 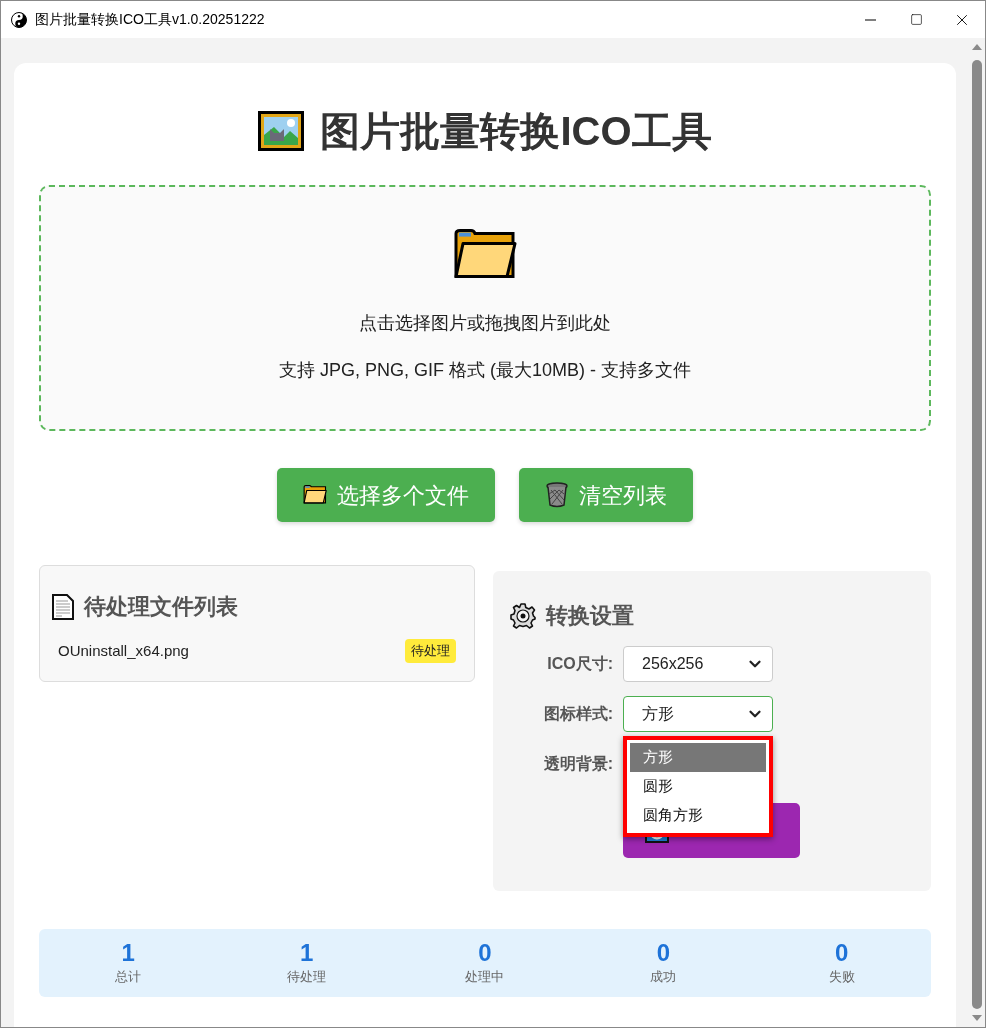 What do you see at coordinates (590, 616) in the screenshot?
I see `panel-title: 转换设置` at bounding box center [590, 616].